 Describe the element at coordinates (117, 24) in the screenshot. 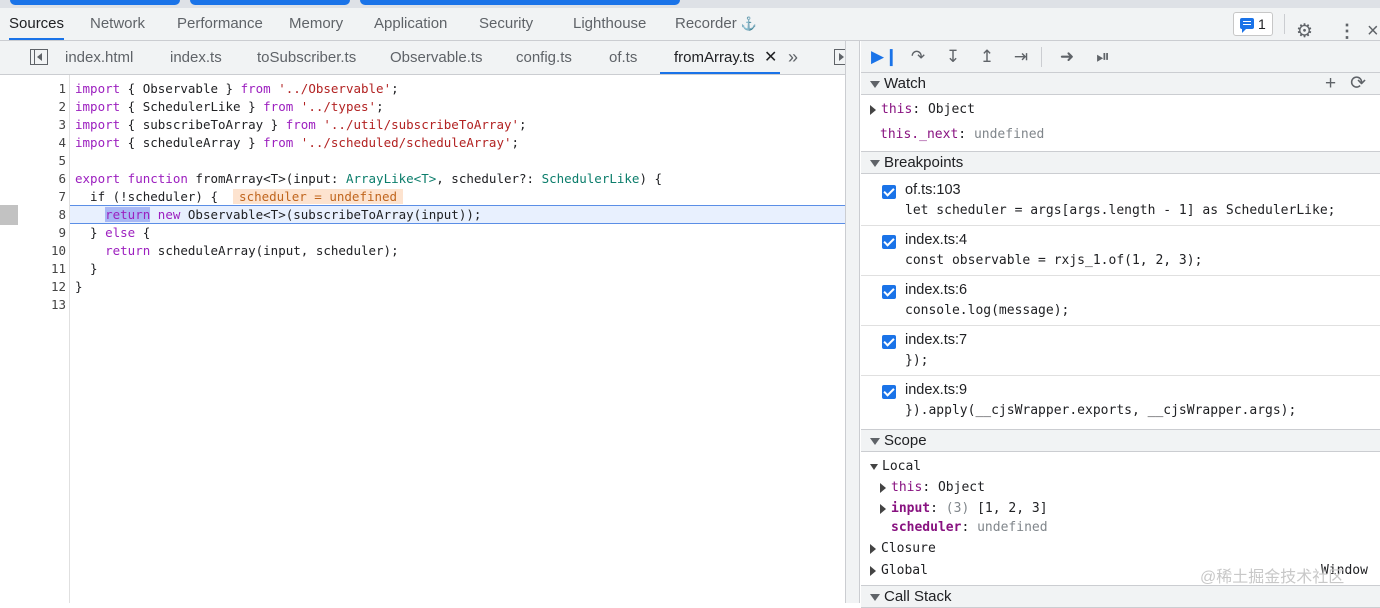

I see `tab-network: Network` at that location.